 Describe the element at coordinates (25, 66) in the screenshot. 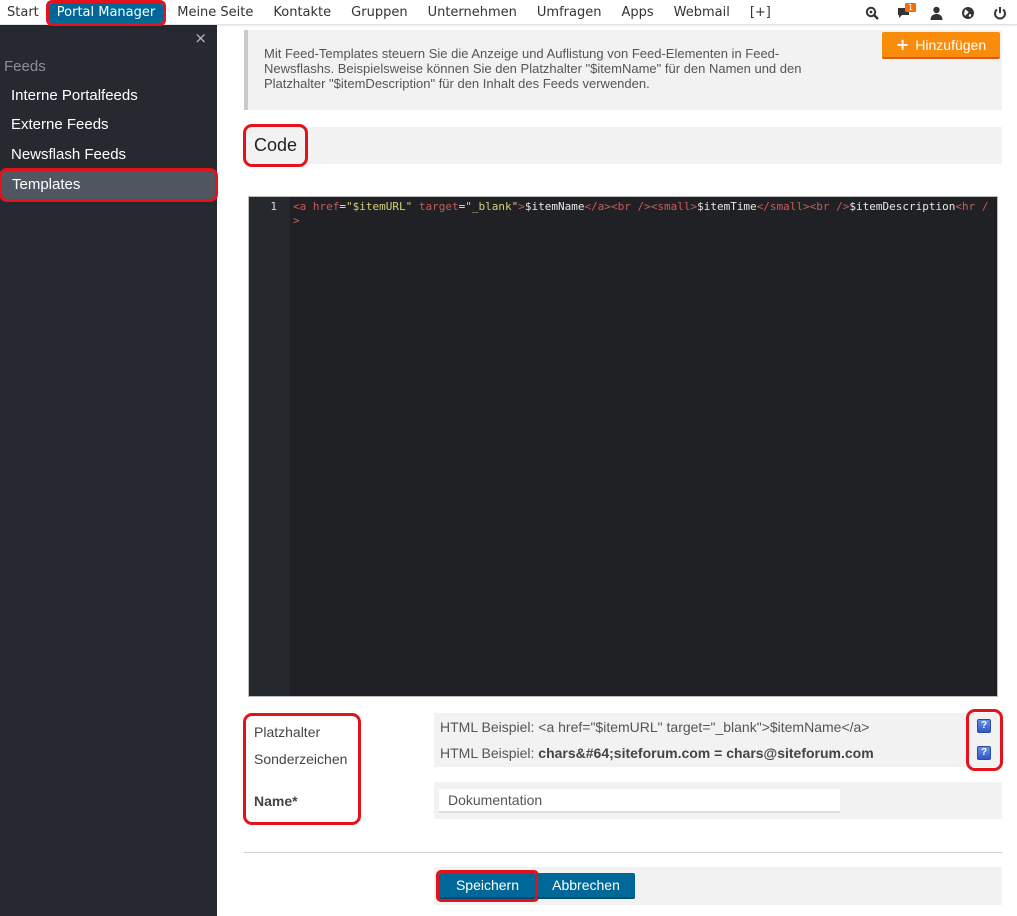

I see `sidebar-section-title: Feeds` at that location.